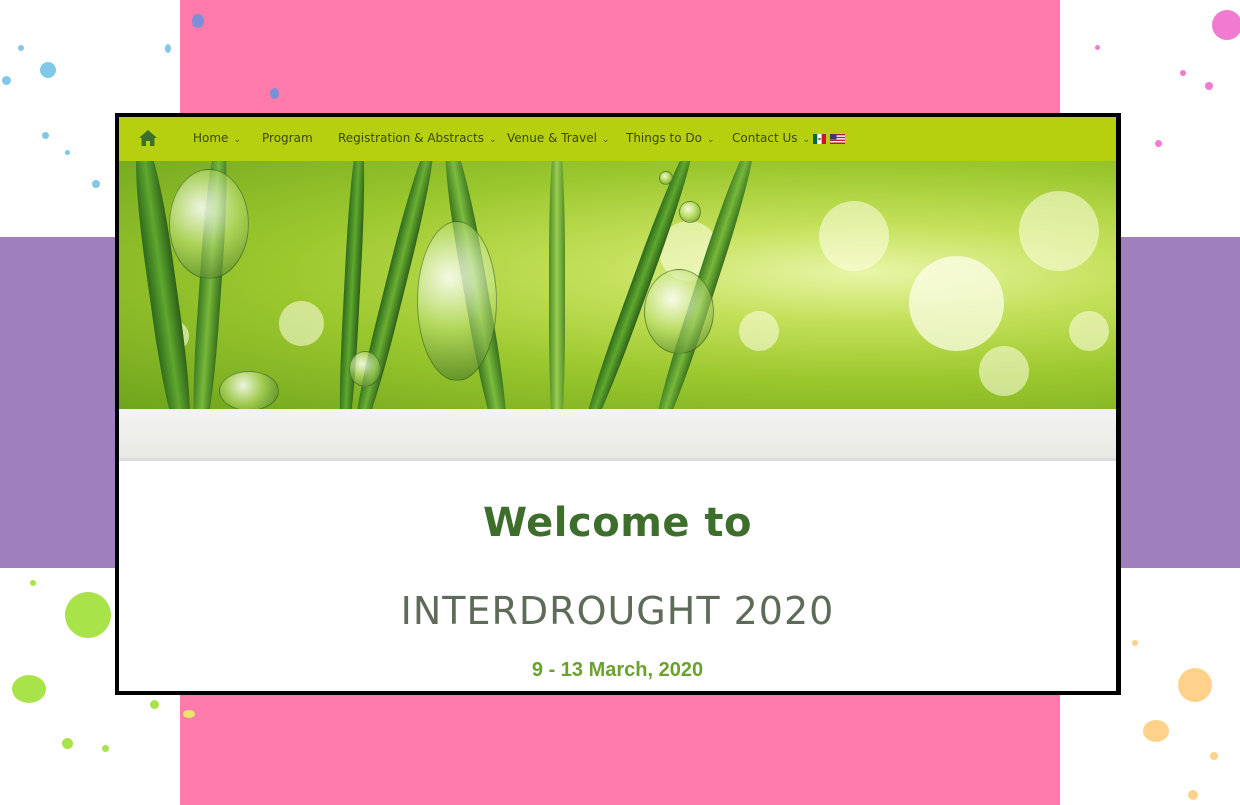  I want to click on nav-item-label: Home, so click(211, 138).